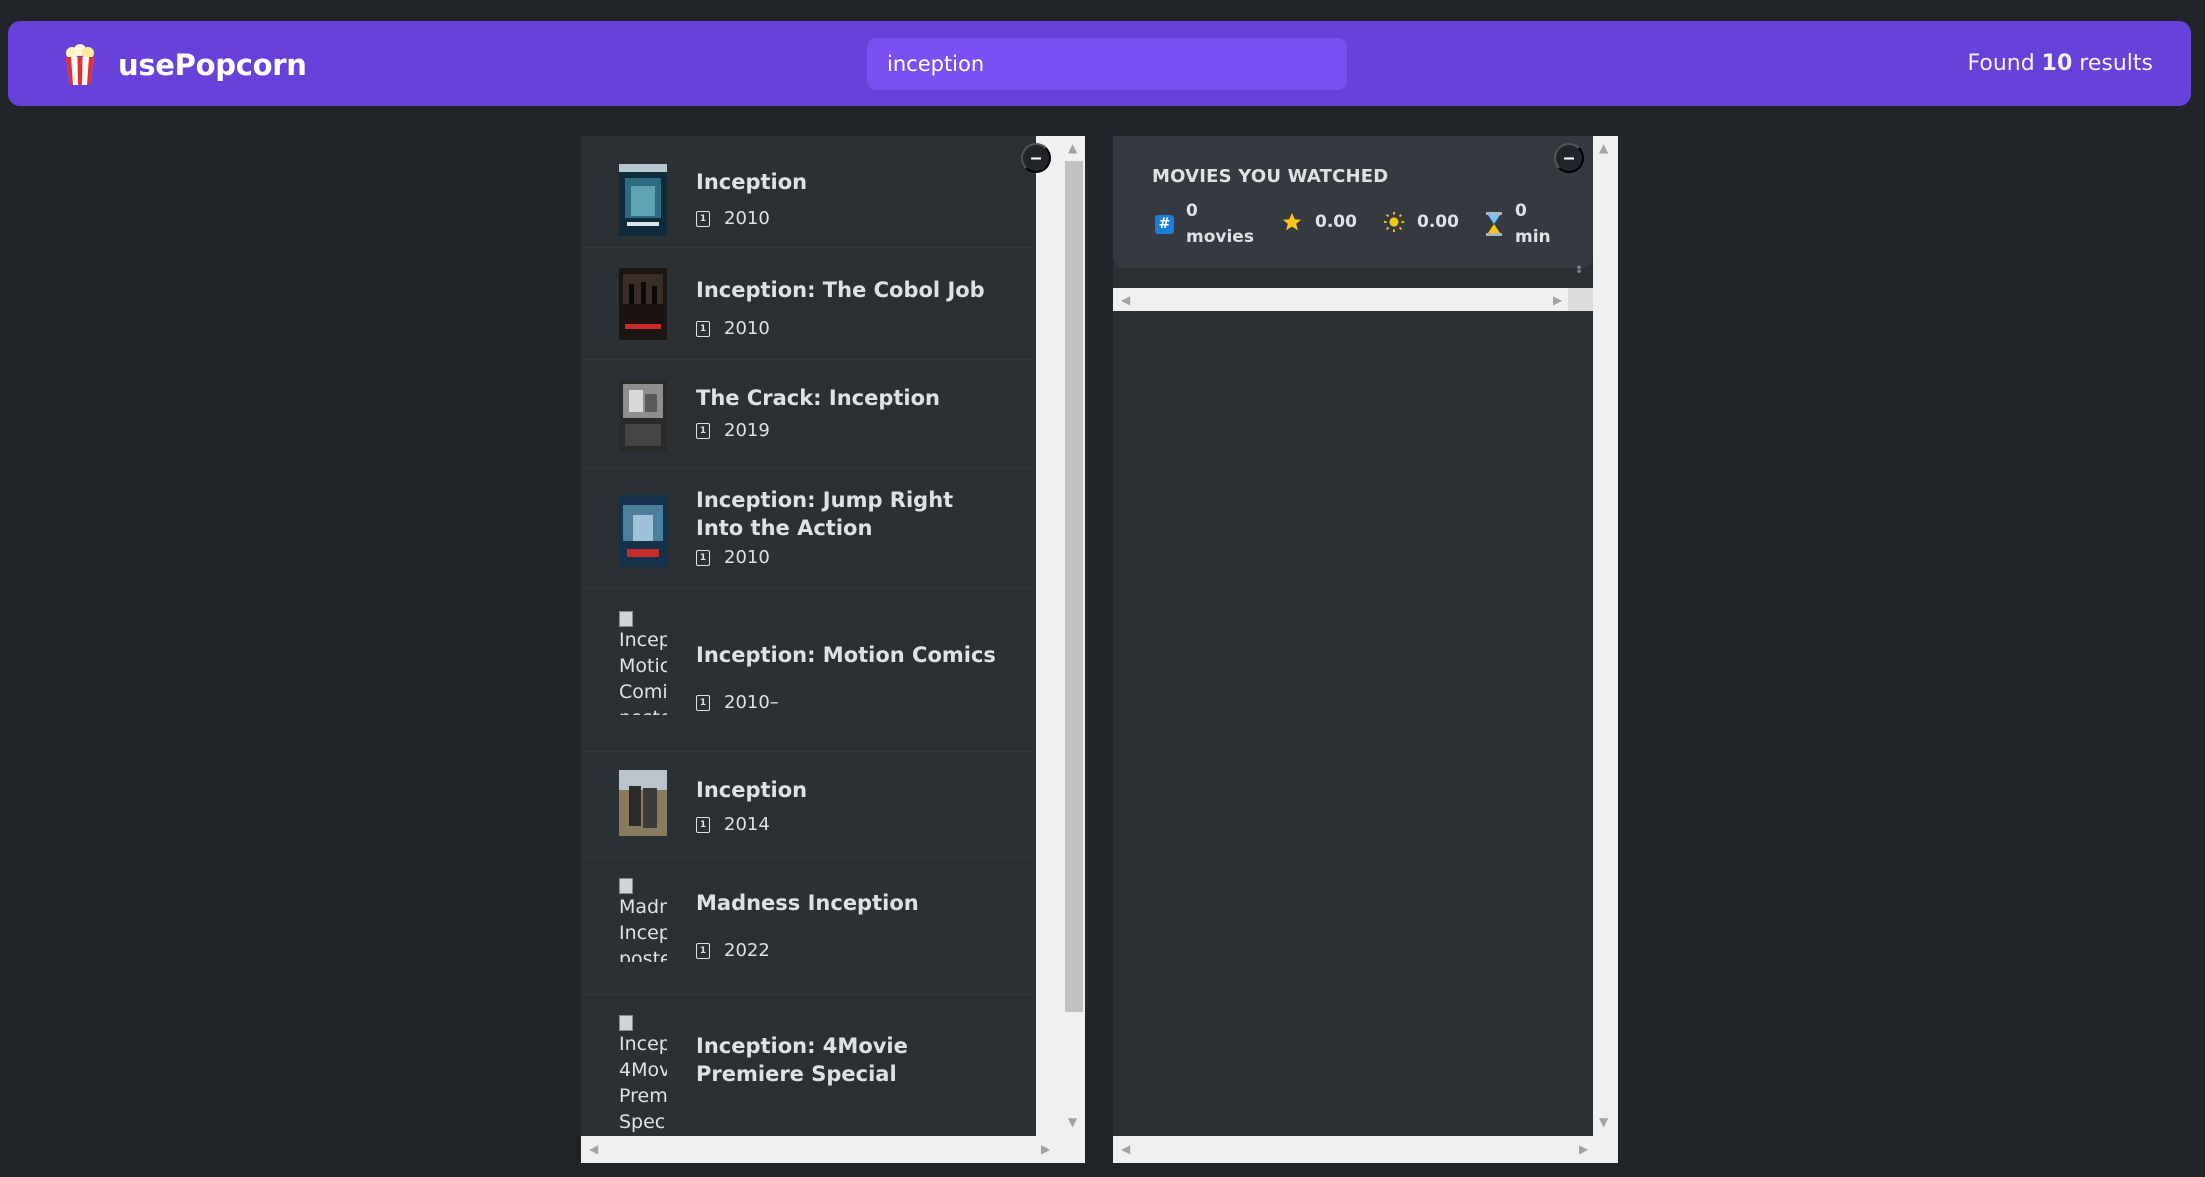  I want to click on movie-title: The Crack: Inception, so click(818, 398).